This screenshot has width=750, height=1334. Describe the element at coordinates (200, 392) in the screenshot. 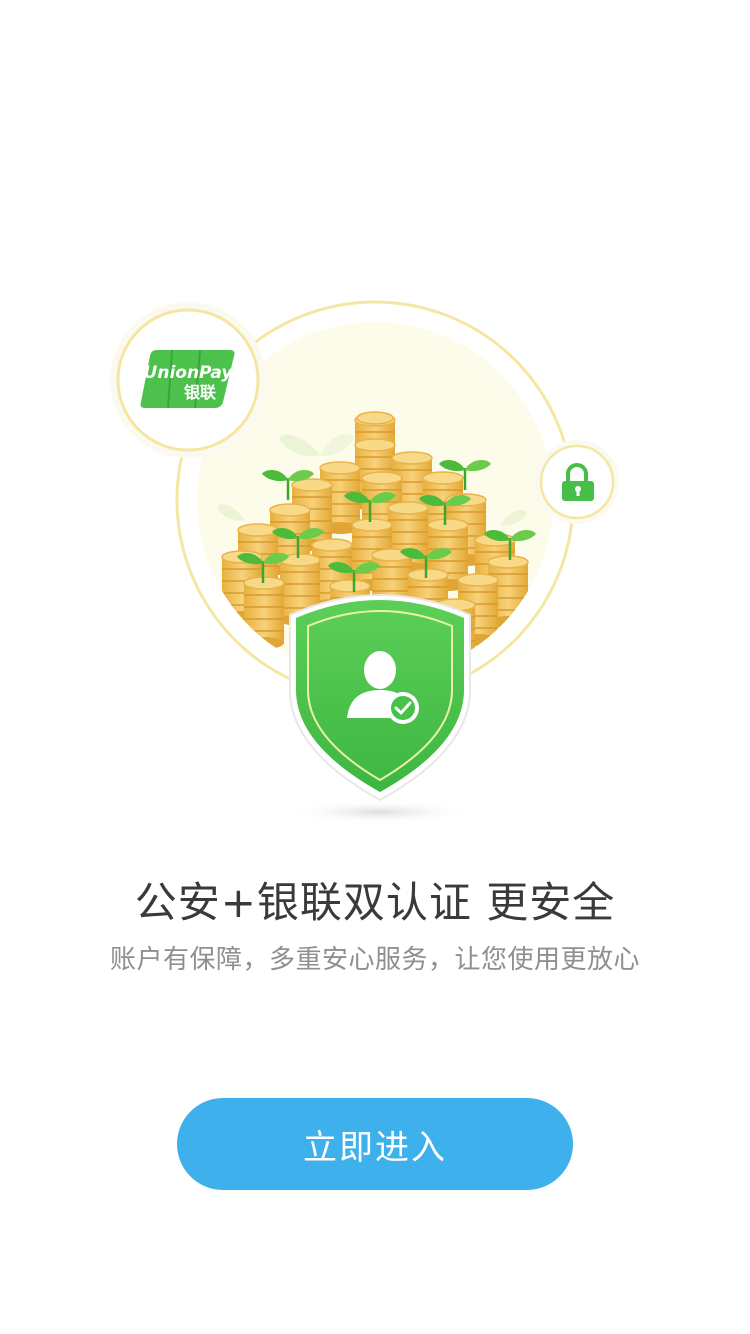

I see `svg-text: 银联` at that location.